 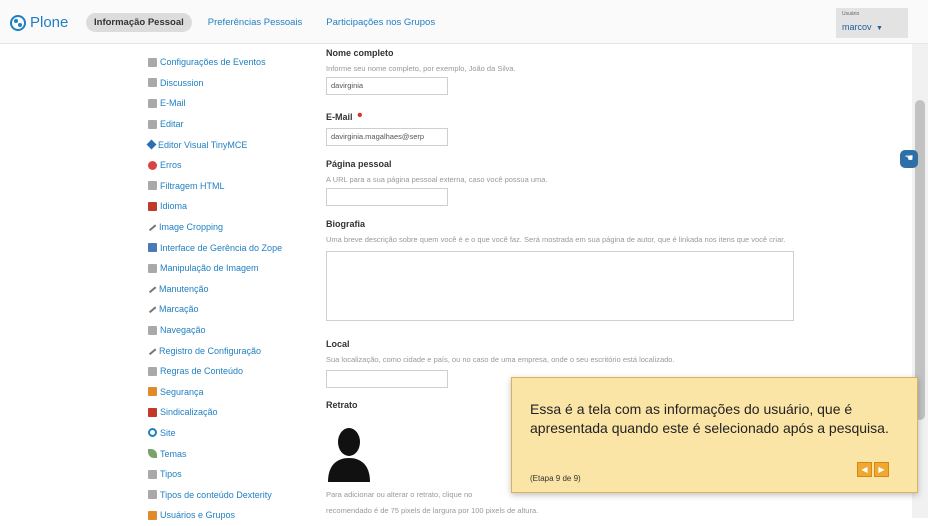 What do you see at coordinates (152, 206) in the screenshot?
I see `language-icon` at bounding box center [152, 206].